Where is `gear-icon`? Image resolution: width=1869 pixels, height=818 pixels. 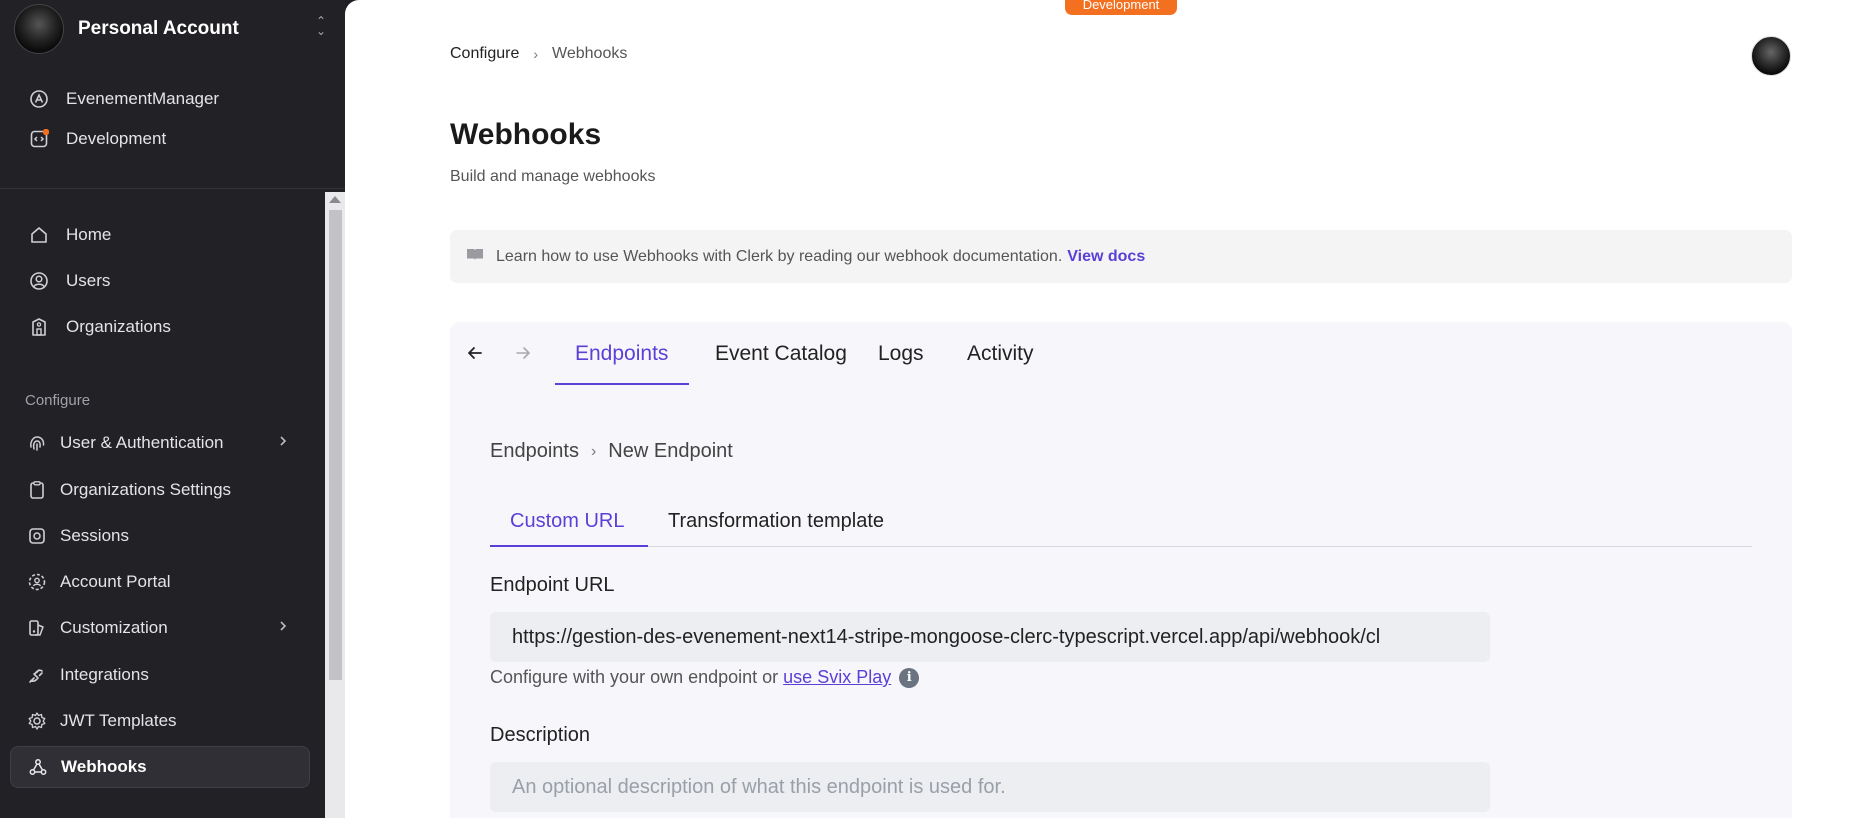 gear-icon is located at coordinates (37, 721).